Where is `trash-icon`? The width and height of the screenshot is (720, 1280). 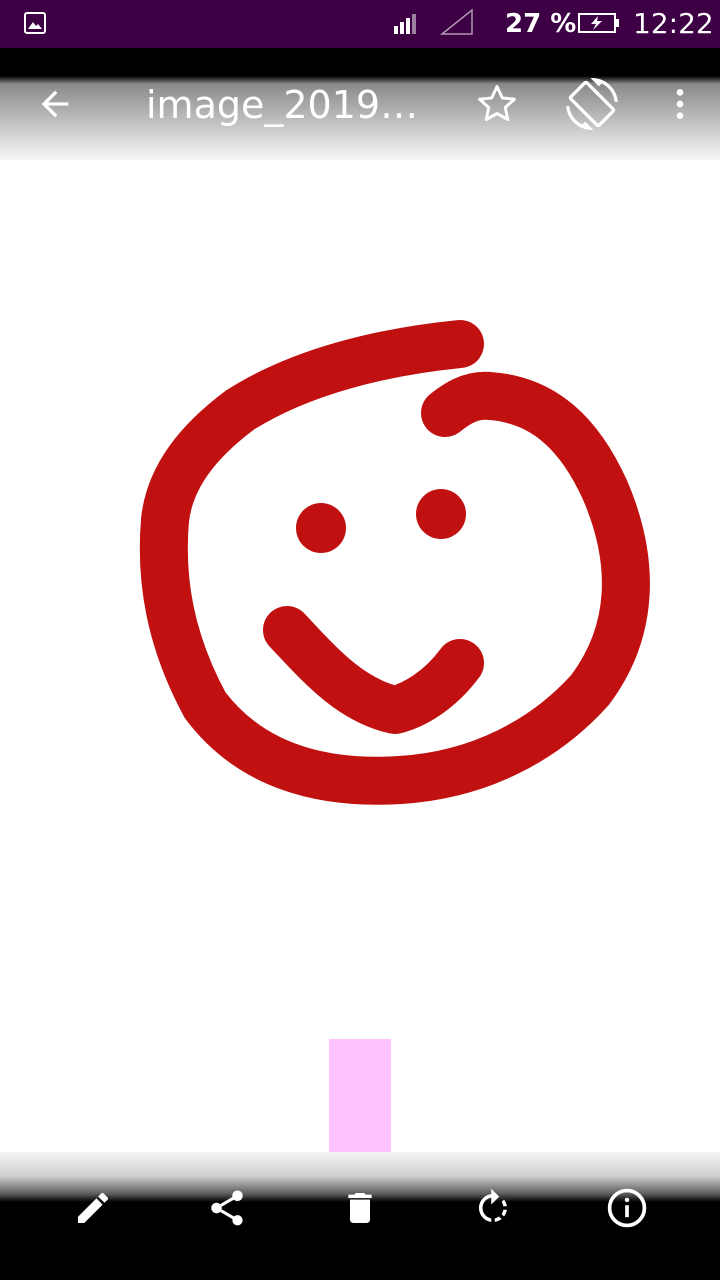 trash-icon is located at coordinates (360, 1208).